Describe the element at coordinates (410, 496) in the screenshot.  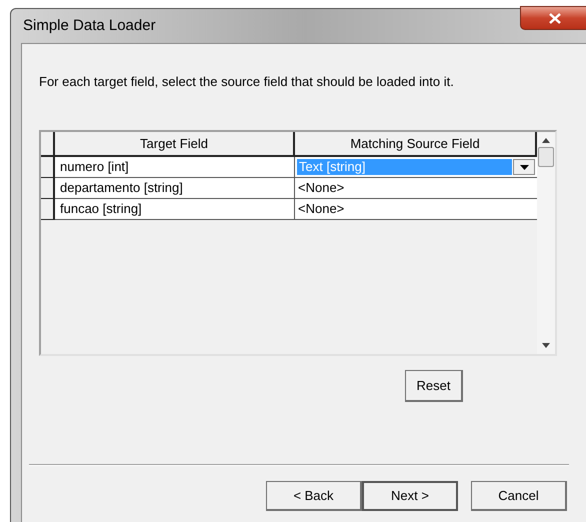
I see `wizard-button: Next >` at that location.